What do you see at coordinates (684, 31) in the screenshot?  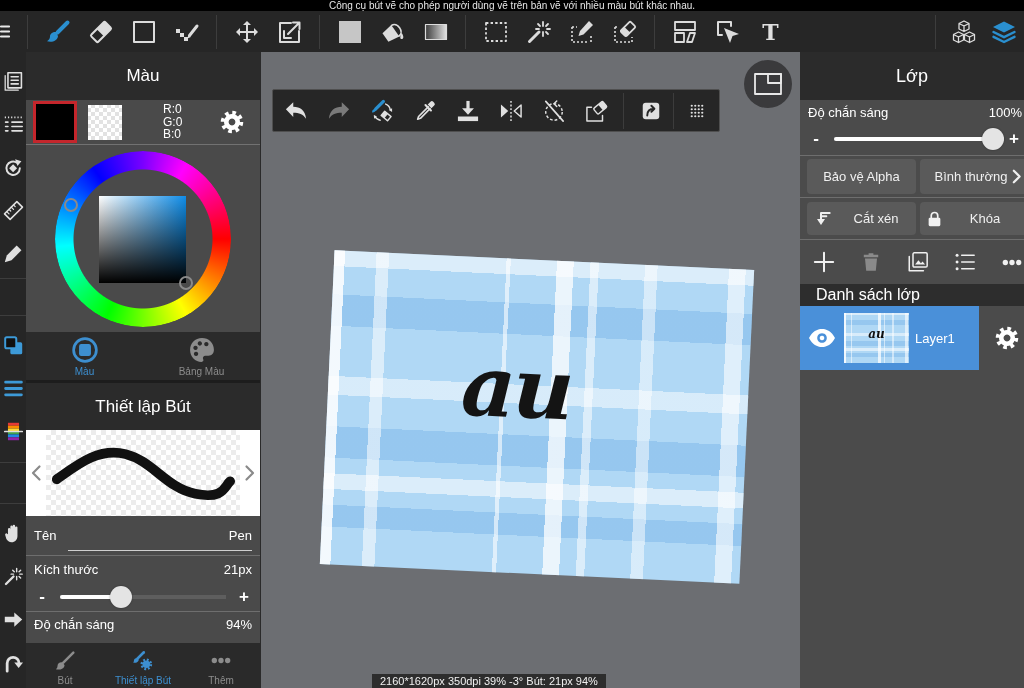 I see `panels-icon` at bounding box center [684, 31].